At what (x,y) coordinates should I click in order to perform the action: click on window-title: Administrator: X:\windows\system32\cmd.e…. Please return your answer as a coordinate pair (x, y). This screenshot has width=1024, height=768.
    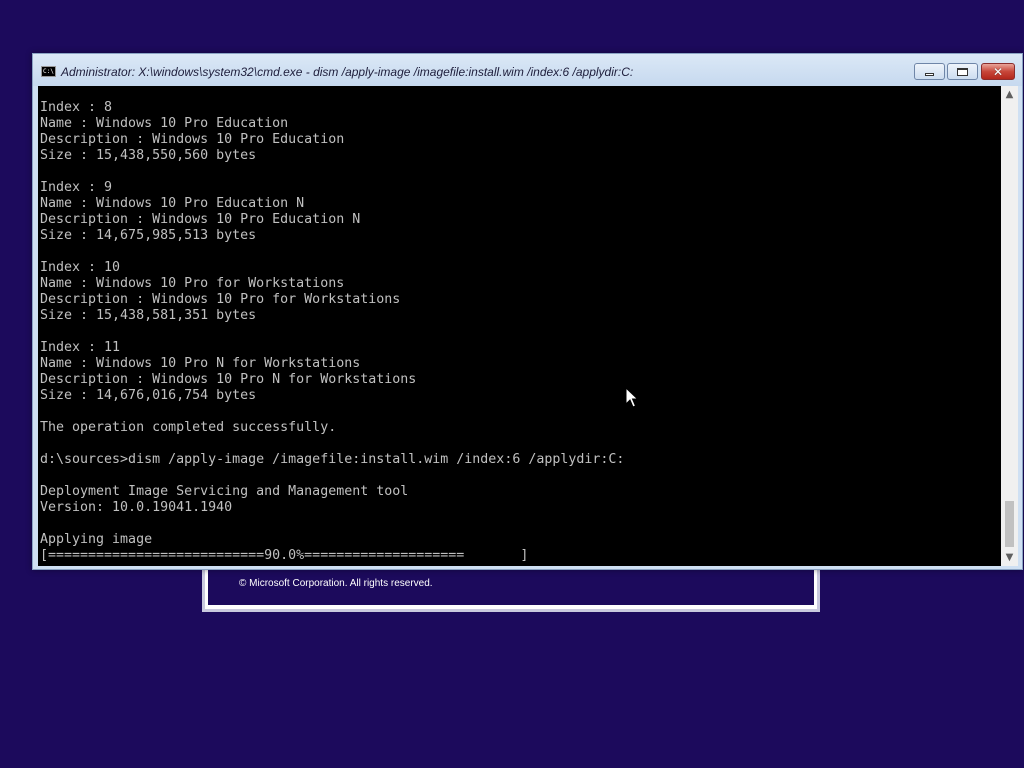
    Looking at the image, I should click on (347, 72).